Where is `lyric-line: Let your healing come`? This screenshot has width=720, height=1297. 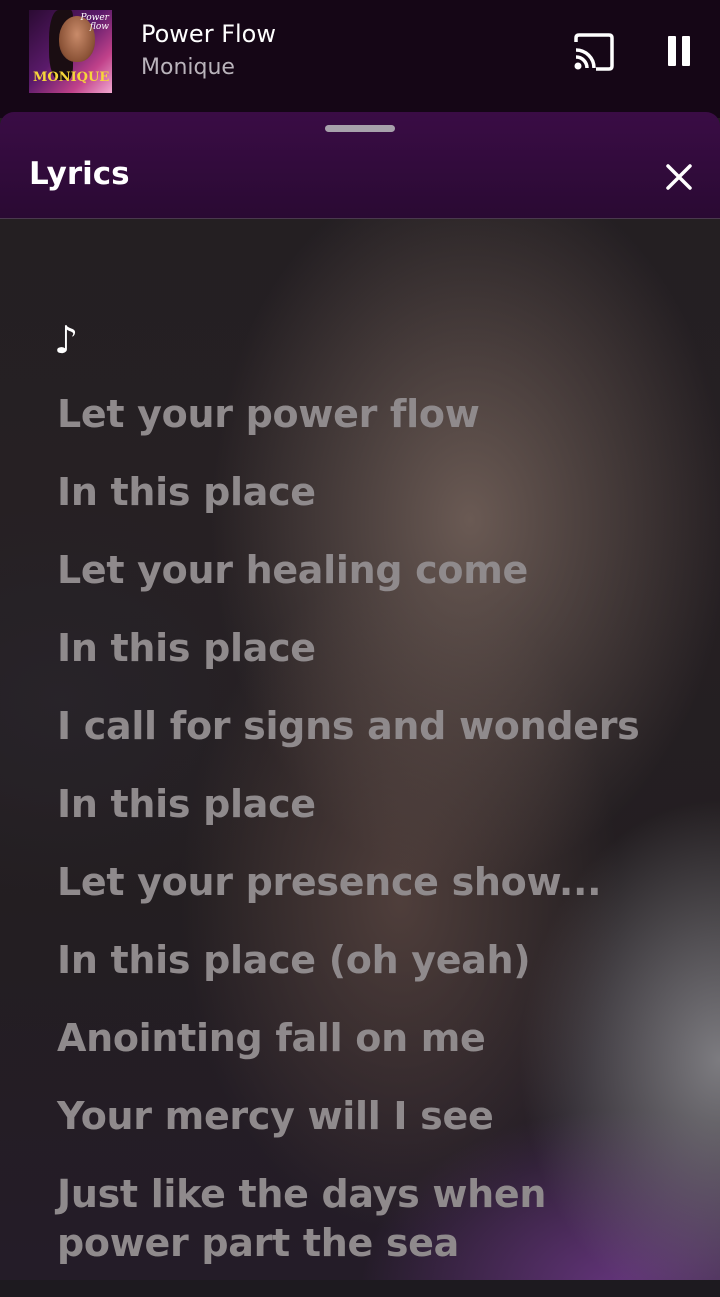
lyric-line: Let your healing come is located at coordinates (292, 570).